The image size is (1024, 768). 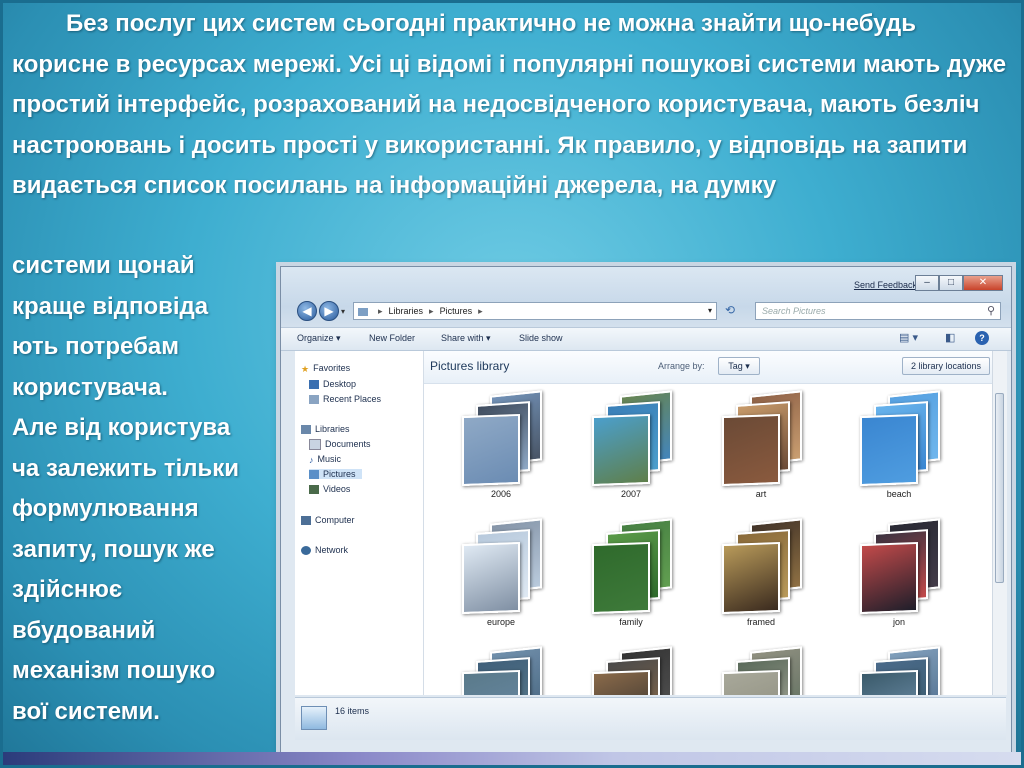 I want to click on recent-places-icon, so click(x=314, y=400).